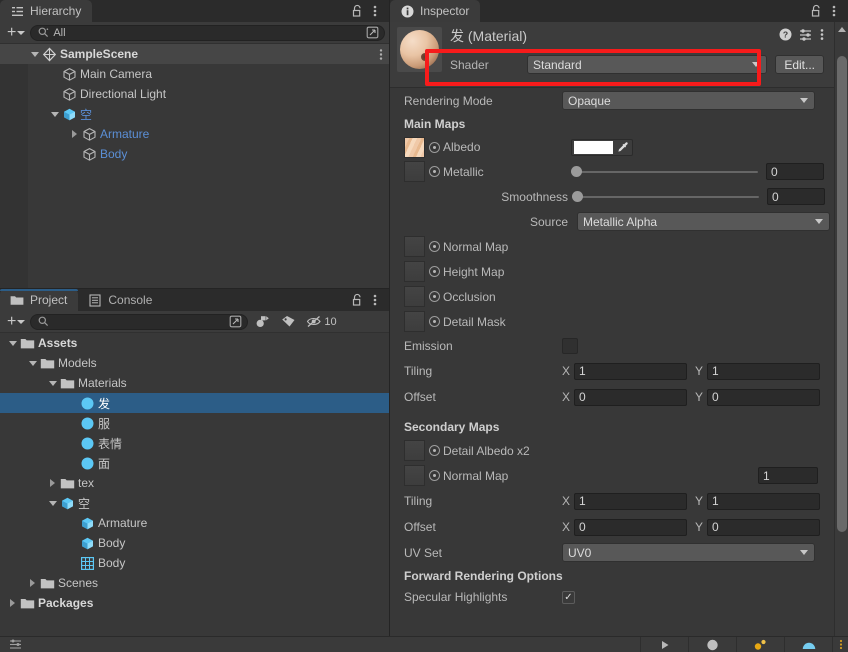 Image resolution: width=848 pixels, height=652 pixels. What do you see at coordinates (16, 32) in the screenshot?
I see `create-gameobject-button: +` at bounding box center [16, 32].